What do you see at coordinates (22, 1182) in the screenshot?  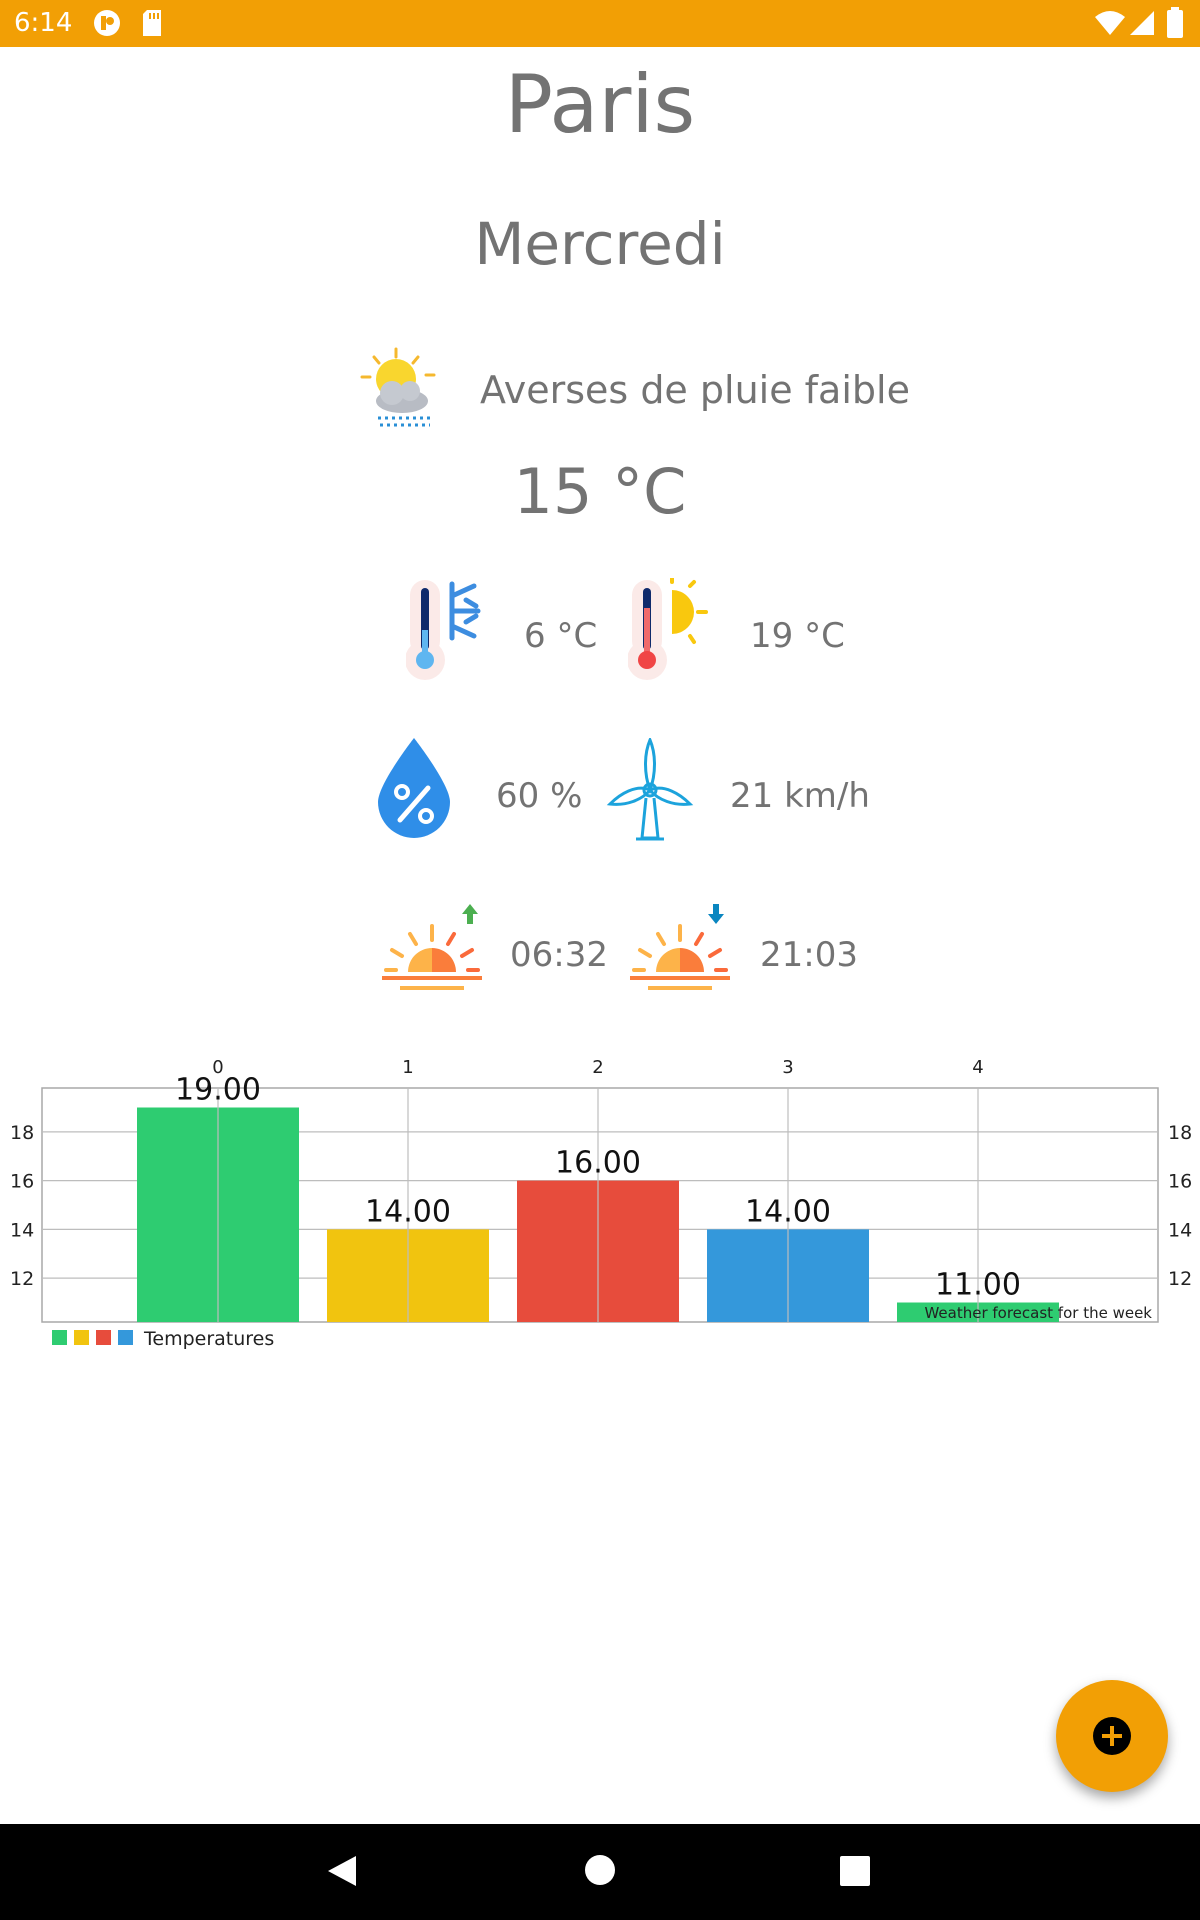 I see `y-tick-label: 16` at bounding box center [22, 1182].